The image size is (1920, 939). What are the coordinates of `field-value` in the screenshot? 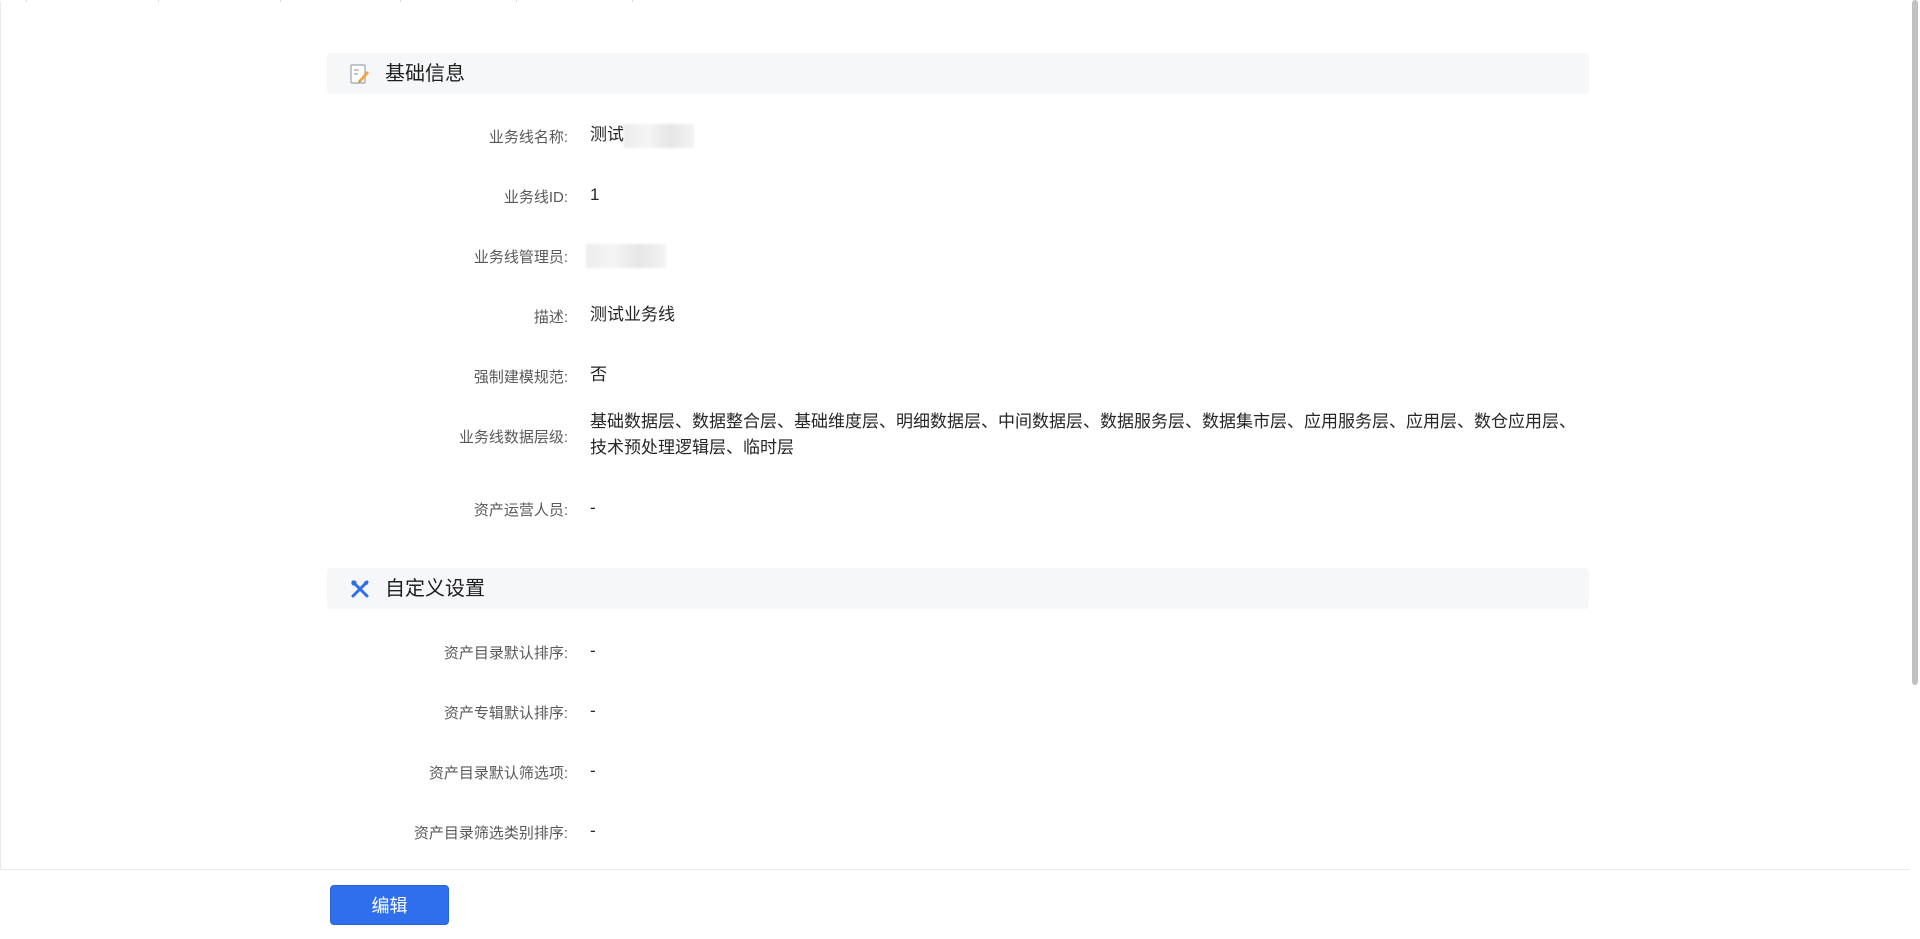 It's located at (1085, 255).